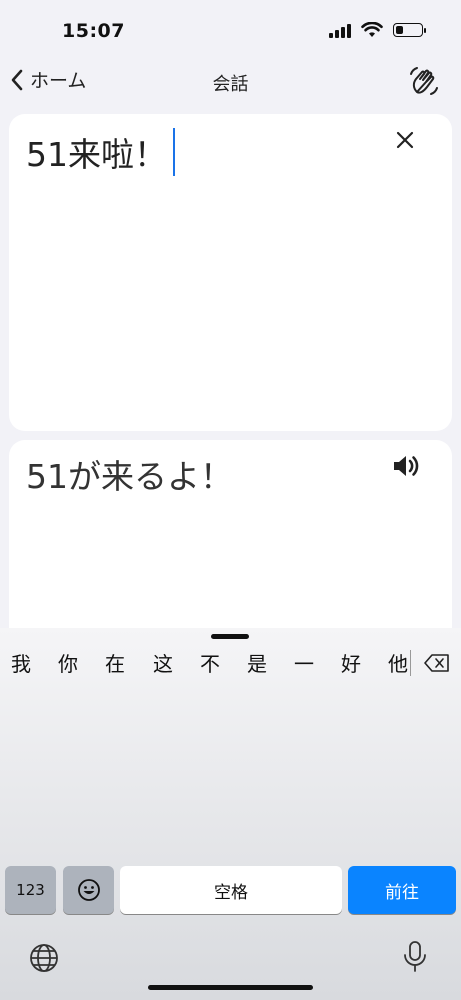 This screenshot has height=1000, width=461. Describe the element at coordinates (68, 662) in the screenshot. I see `candidate-word: 你` at that location.